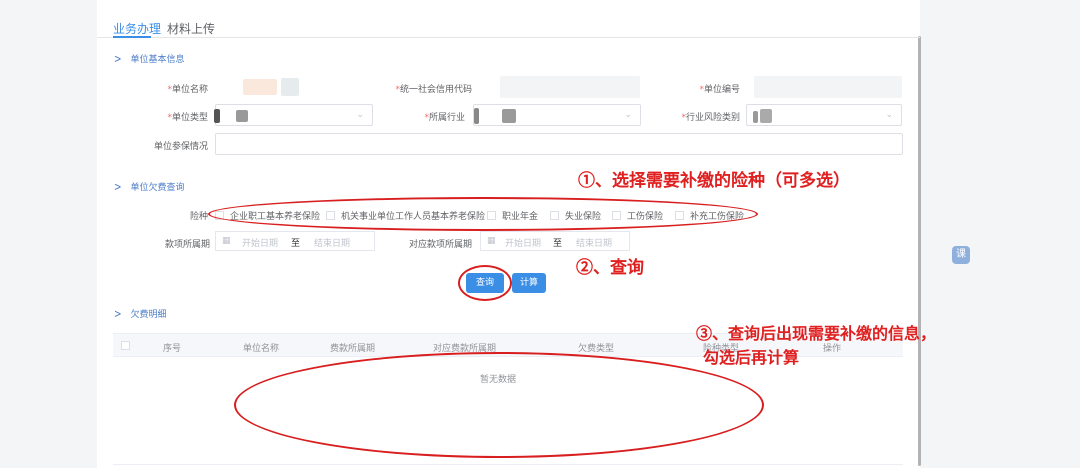 This screenshot has height=468, width=1080. I want to click on period-end-input: 结束日期, so click(332, 242).